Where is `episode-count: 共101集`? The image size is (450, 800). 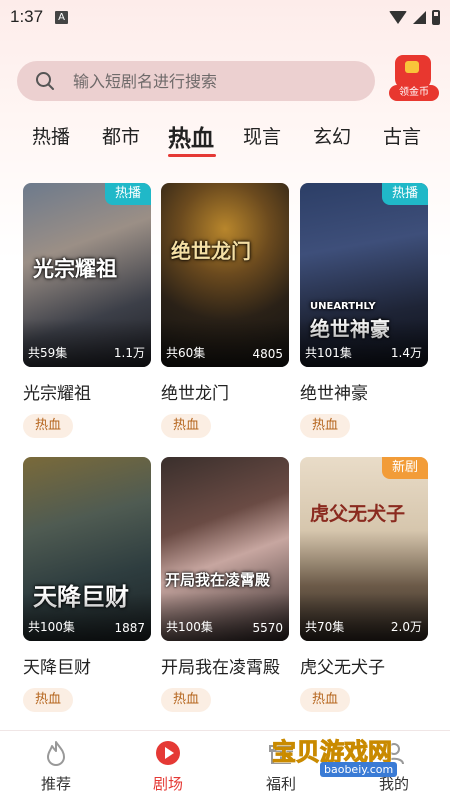
episode-count: 共101集 is located at coordinates (328, 353).